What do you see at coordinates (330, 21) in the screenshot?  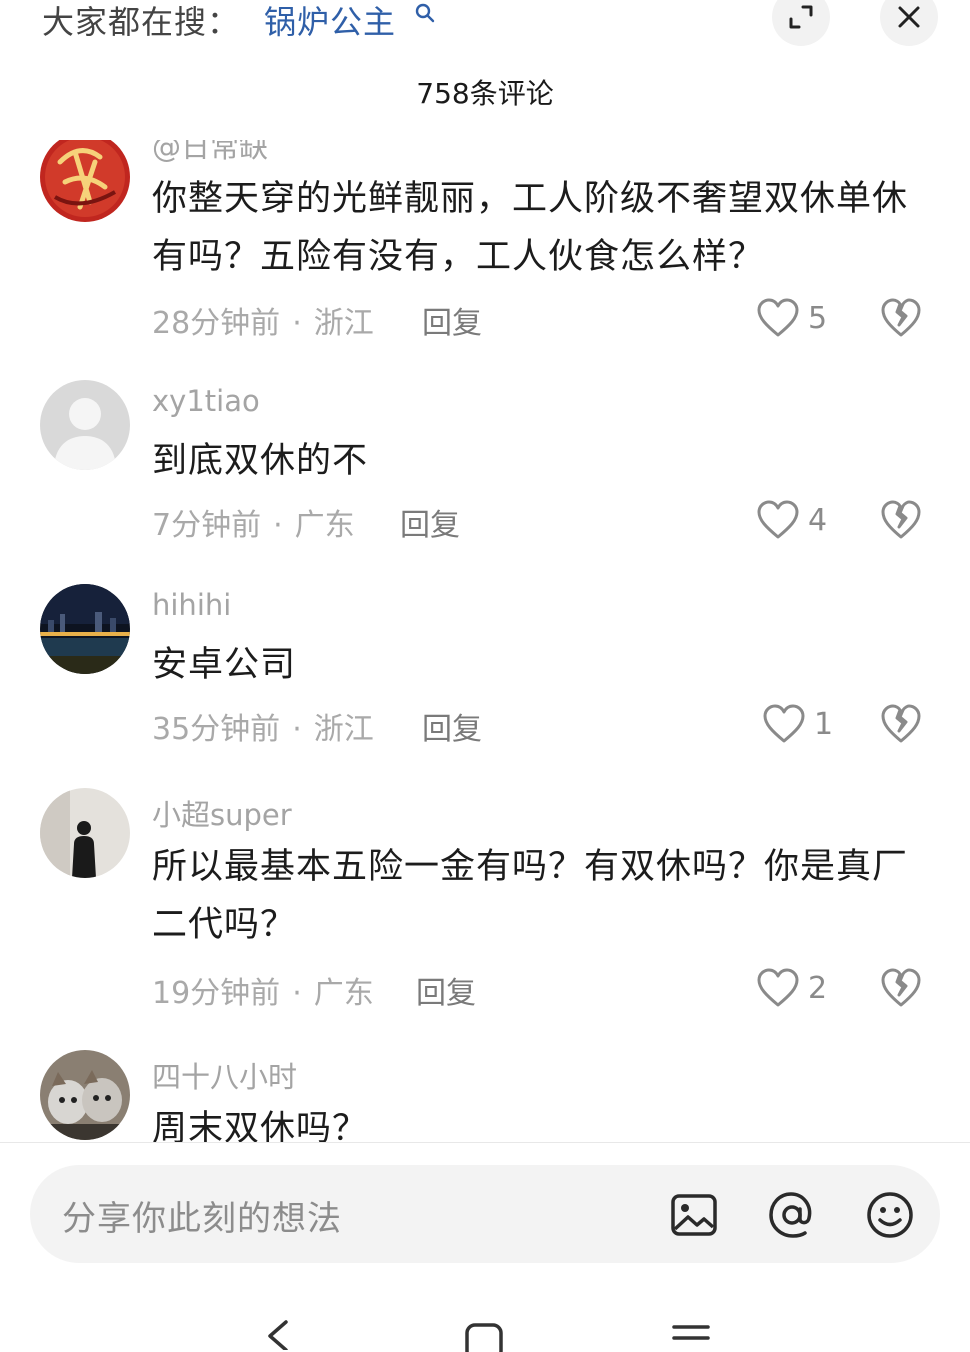 I see `hot-search-term: 锅炉公主` at bounding box center [330, 21].